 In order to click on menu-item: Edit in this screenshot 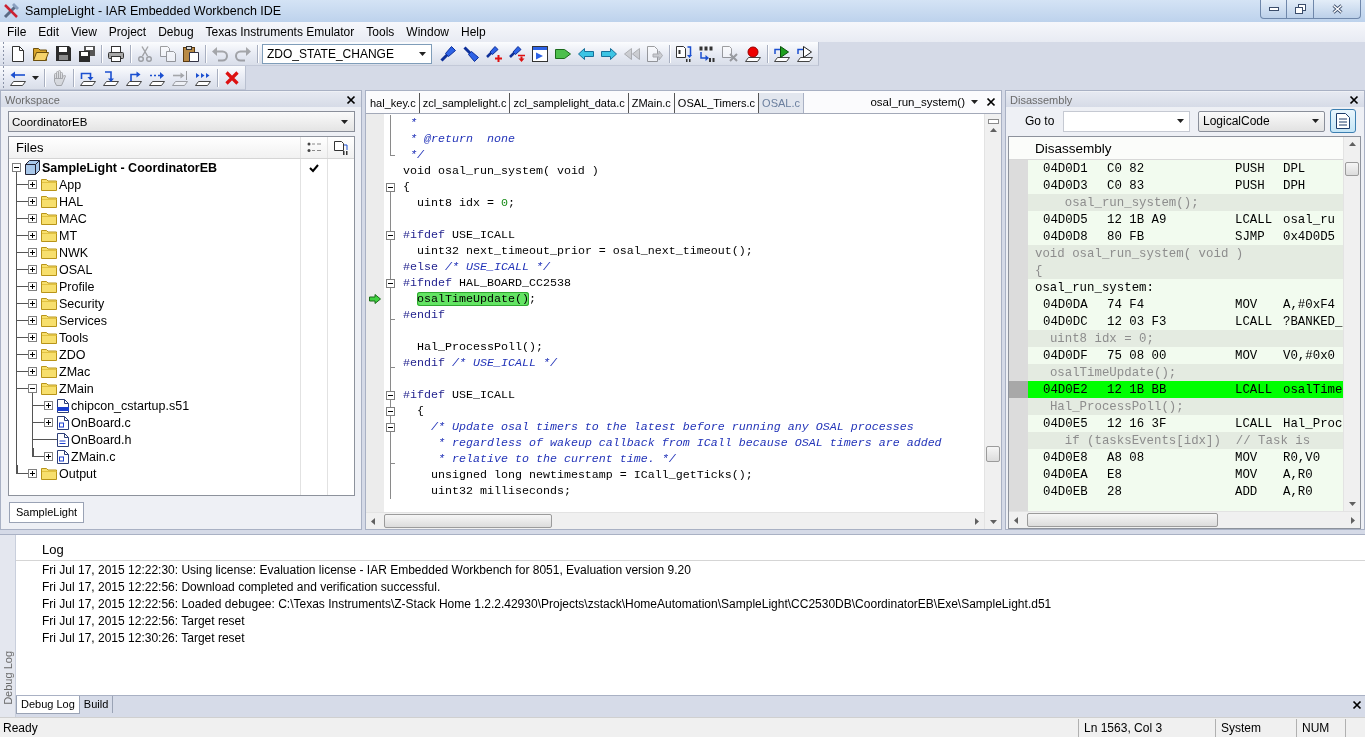, I will do `click(49, 32)`.